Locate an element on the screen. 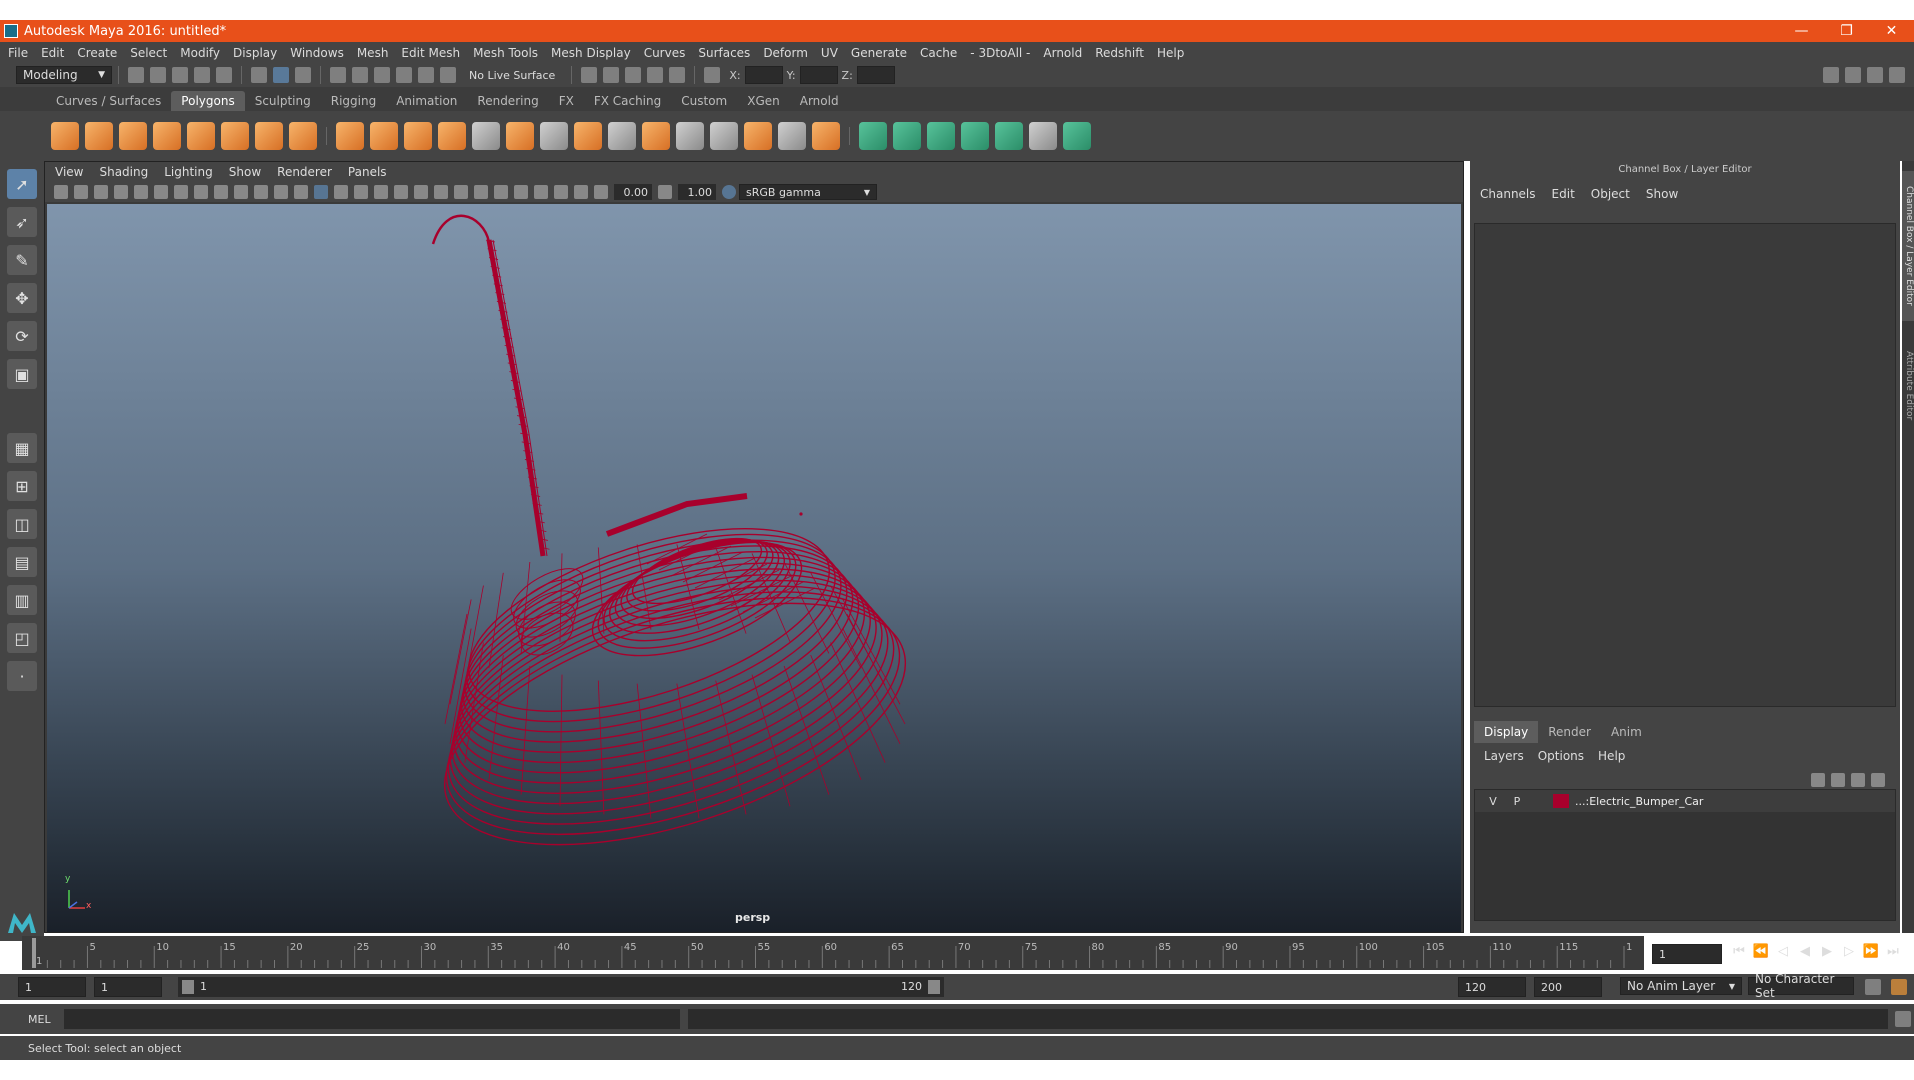 The image size is (1914, 1080). shelf-tab-arnold: Arnold is located at coordinates (819, 101).